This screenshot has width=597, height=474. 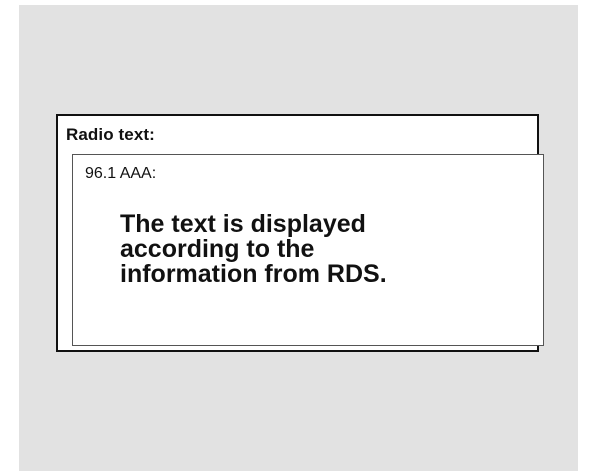 I want to click on rds-message-line: information from RDS., so click(x=253, y=274).